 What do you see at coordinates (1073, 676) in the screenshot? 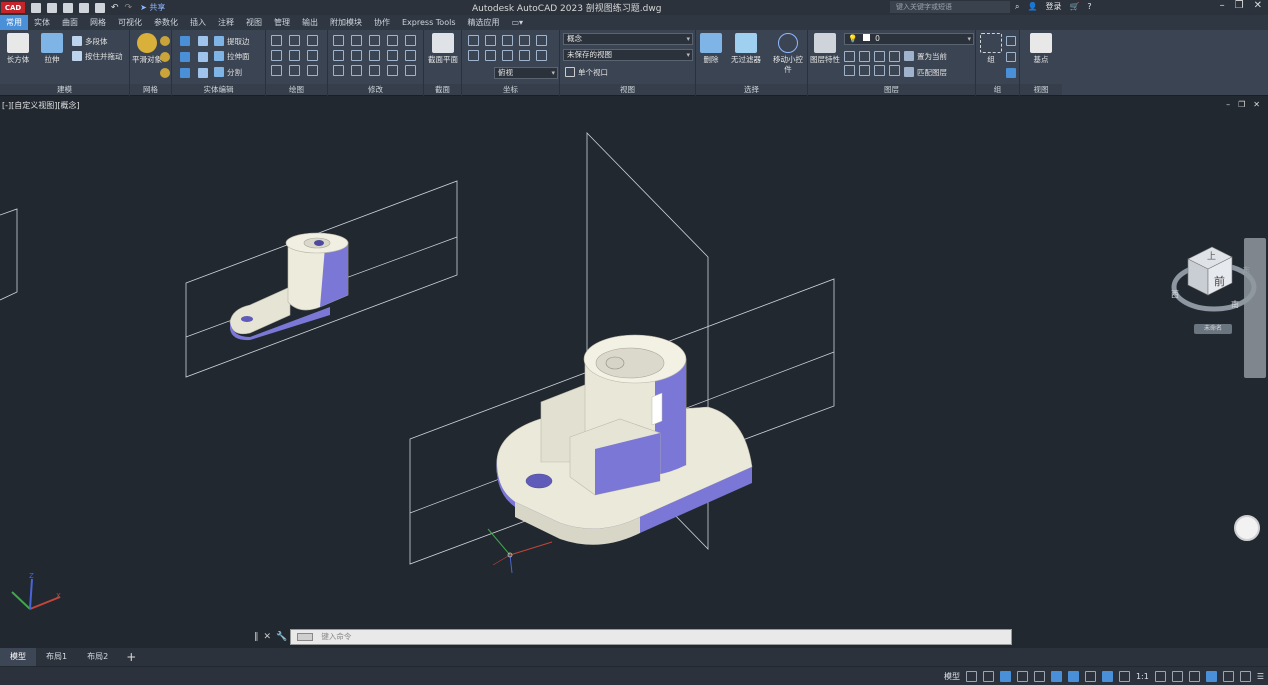
I see `object-snap-icon` at bounding box center [1073, 676].